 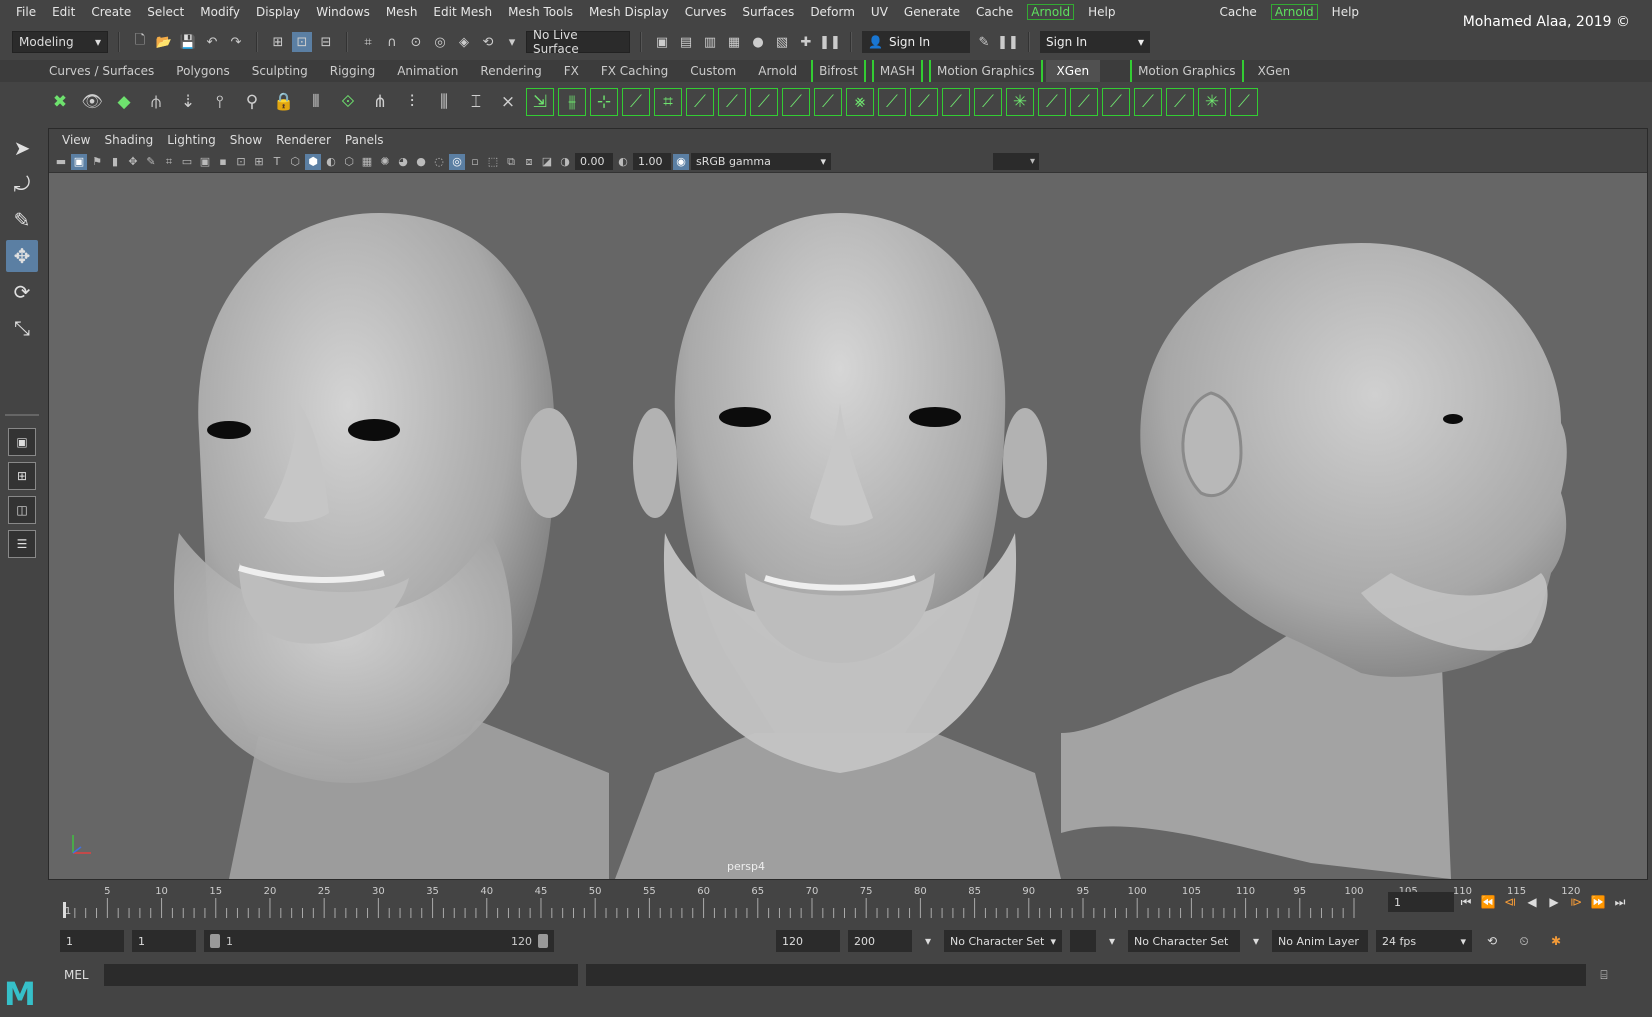 I want to click on play-backward-icon: ◀, so click(x=1532, y=902).